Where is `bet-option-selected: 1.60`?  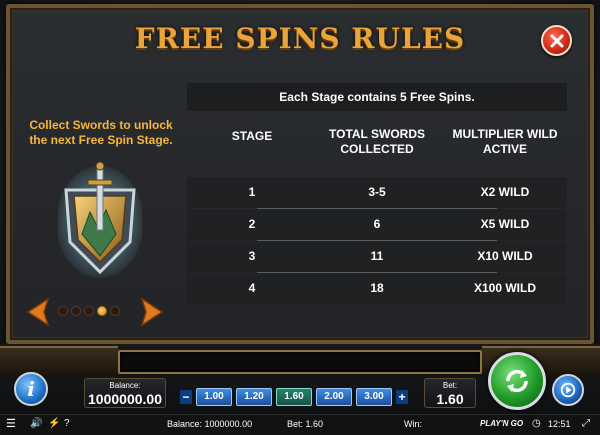
bet-option-selected: 1.60 is located at coordinates (294, 397).